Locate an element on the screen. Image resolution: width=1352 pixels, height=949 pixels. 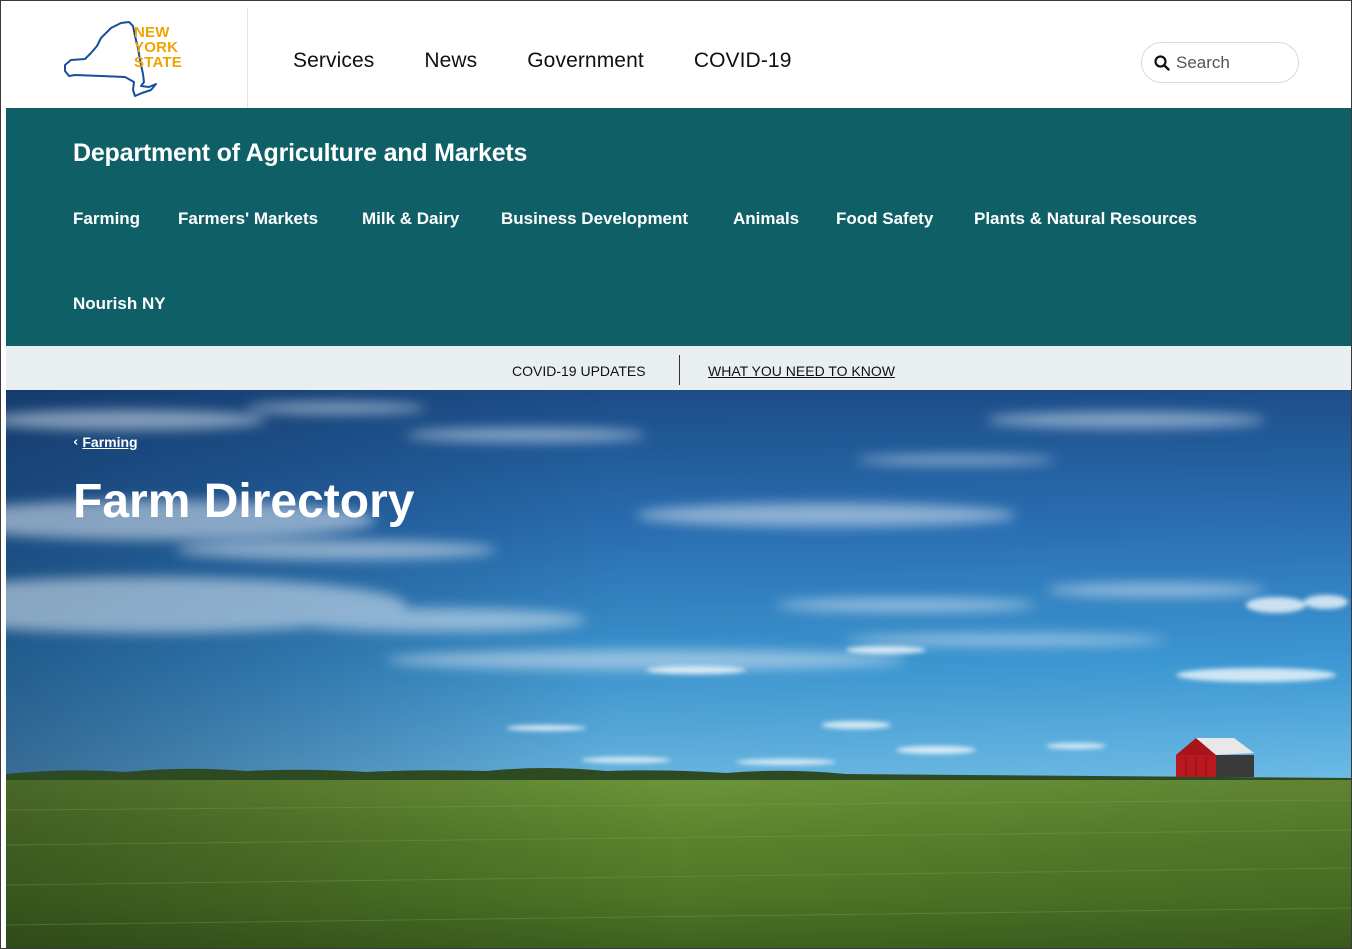
agency-nav-food-safety: Food Safety is located at coordinates (884, 219).